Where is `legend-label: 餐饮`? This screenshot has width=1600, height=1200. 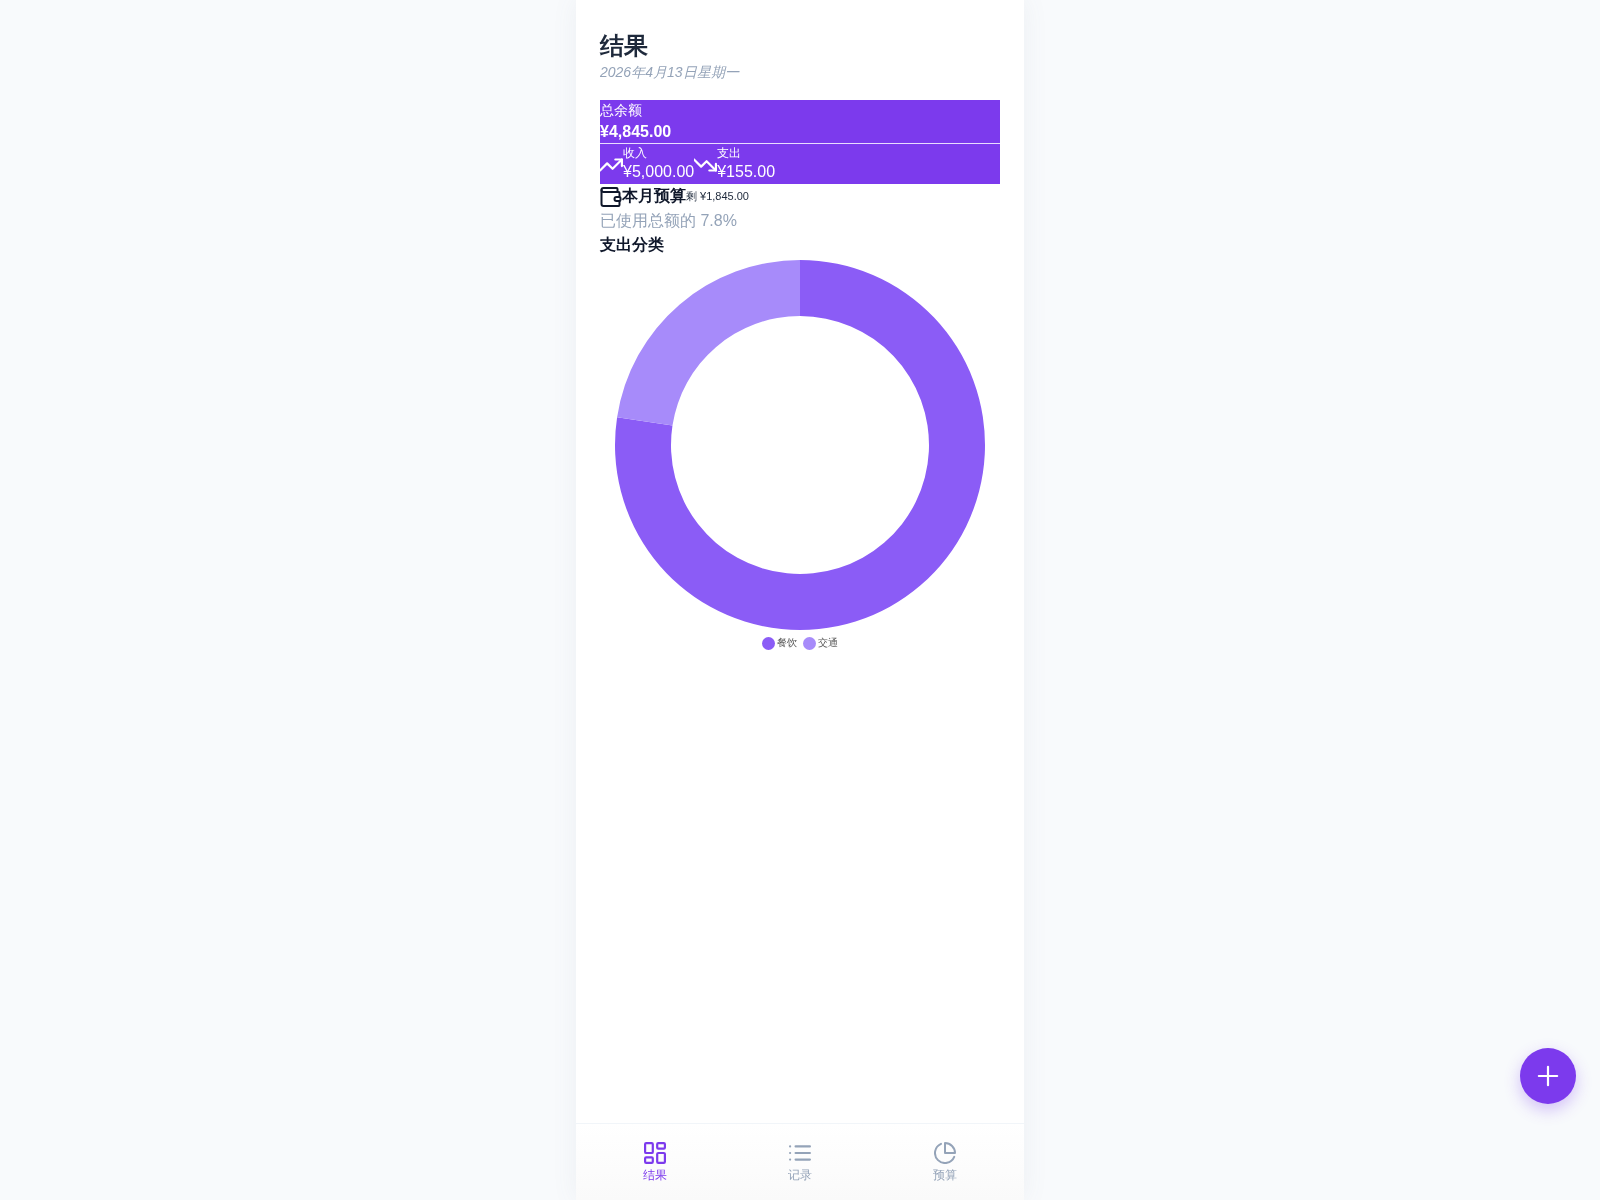 legend-label: 餐饮 is located at coordinates (787, 643).